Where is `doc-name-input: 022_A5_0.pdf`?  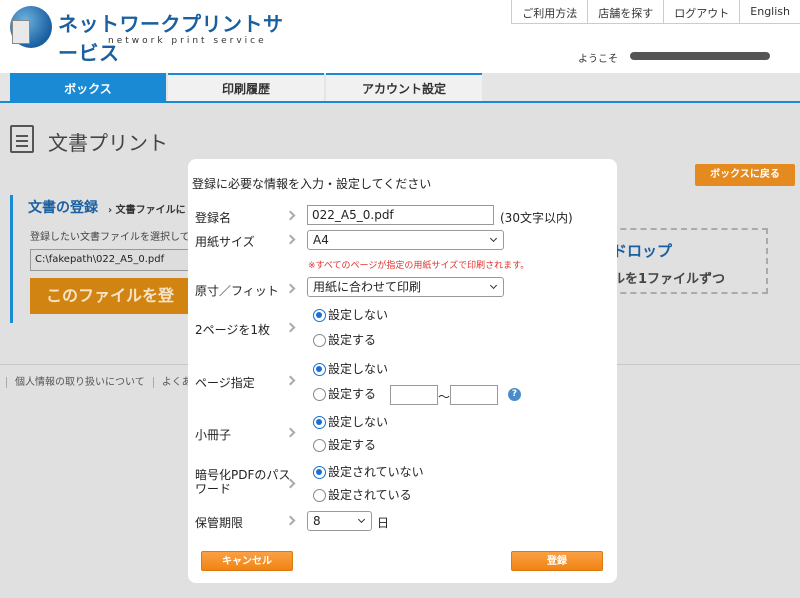
doc-name-input: 022_A5_0.pdf is located at coordinates (400, 215).